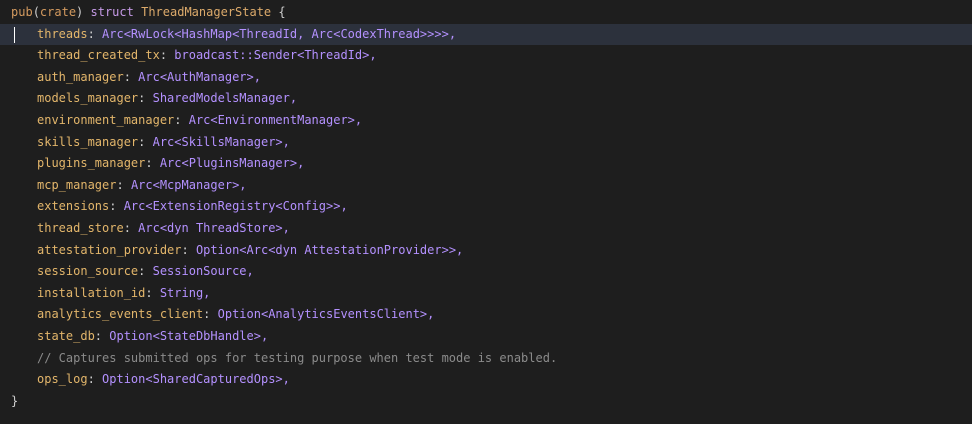 This screenshot has height=424, width=972. I want to click on field-type: String,, so click(185, 292).